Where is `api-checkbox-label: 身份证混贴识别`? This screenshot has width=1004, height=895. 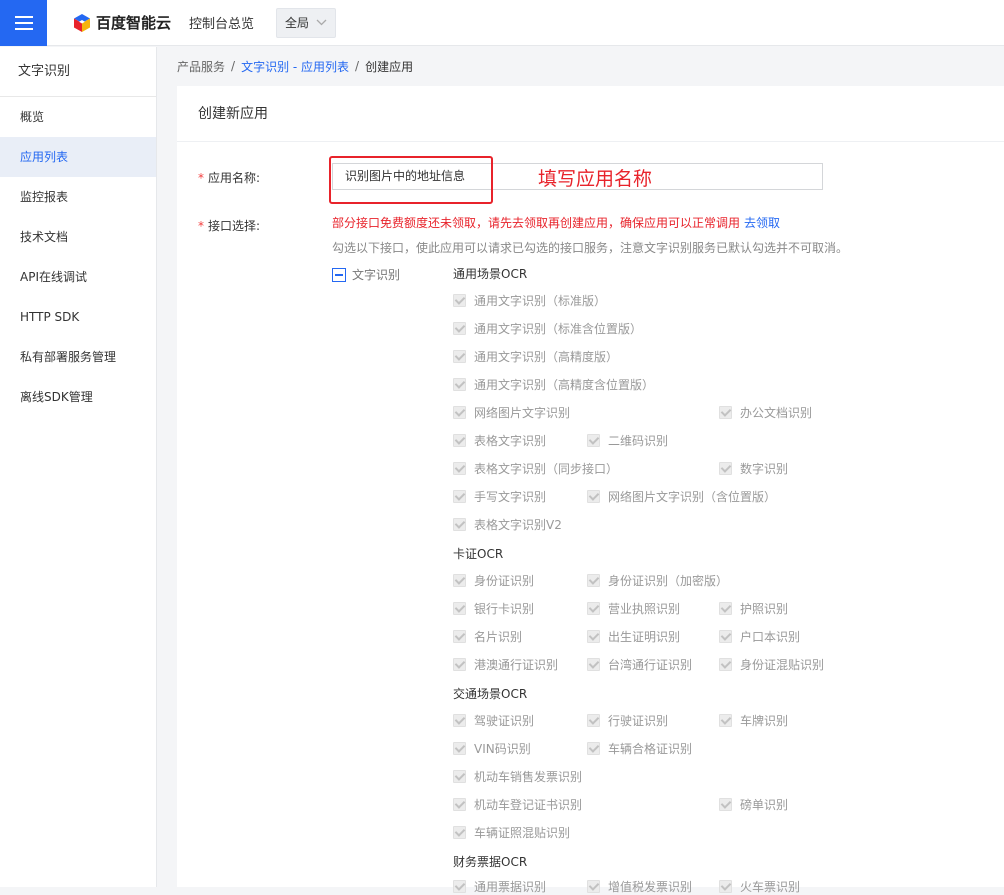
api-checkbox-label: 身份证混贴识别 is located at coordinates (782, 665).